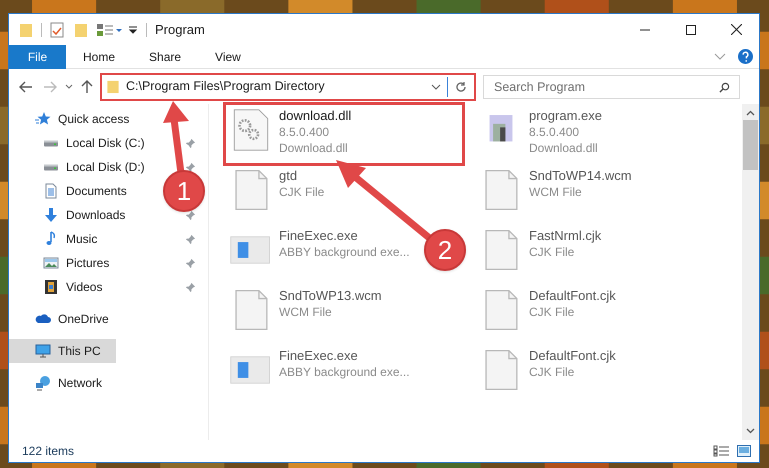 The height and width of the screenshot is (468, 769). I want to click on file-name: SndToWP13.wcm, so click(330, 296).